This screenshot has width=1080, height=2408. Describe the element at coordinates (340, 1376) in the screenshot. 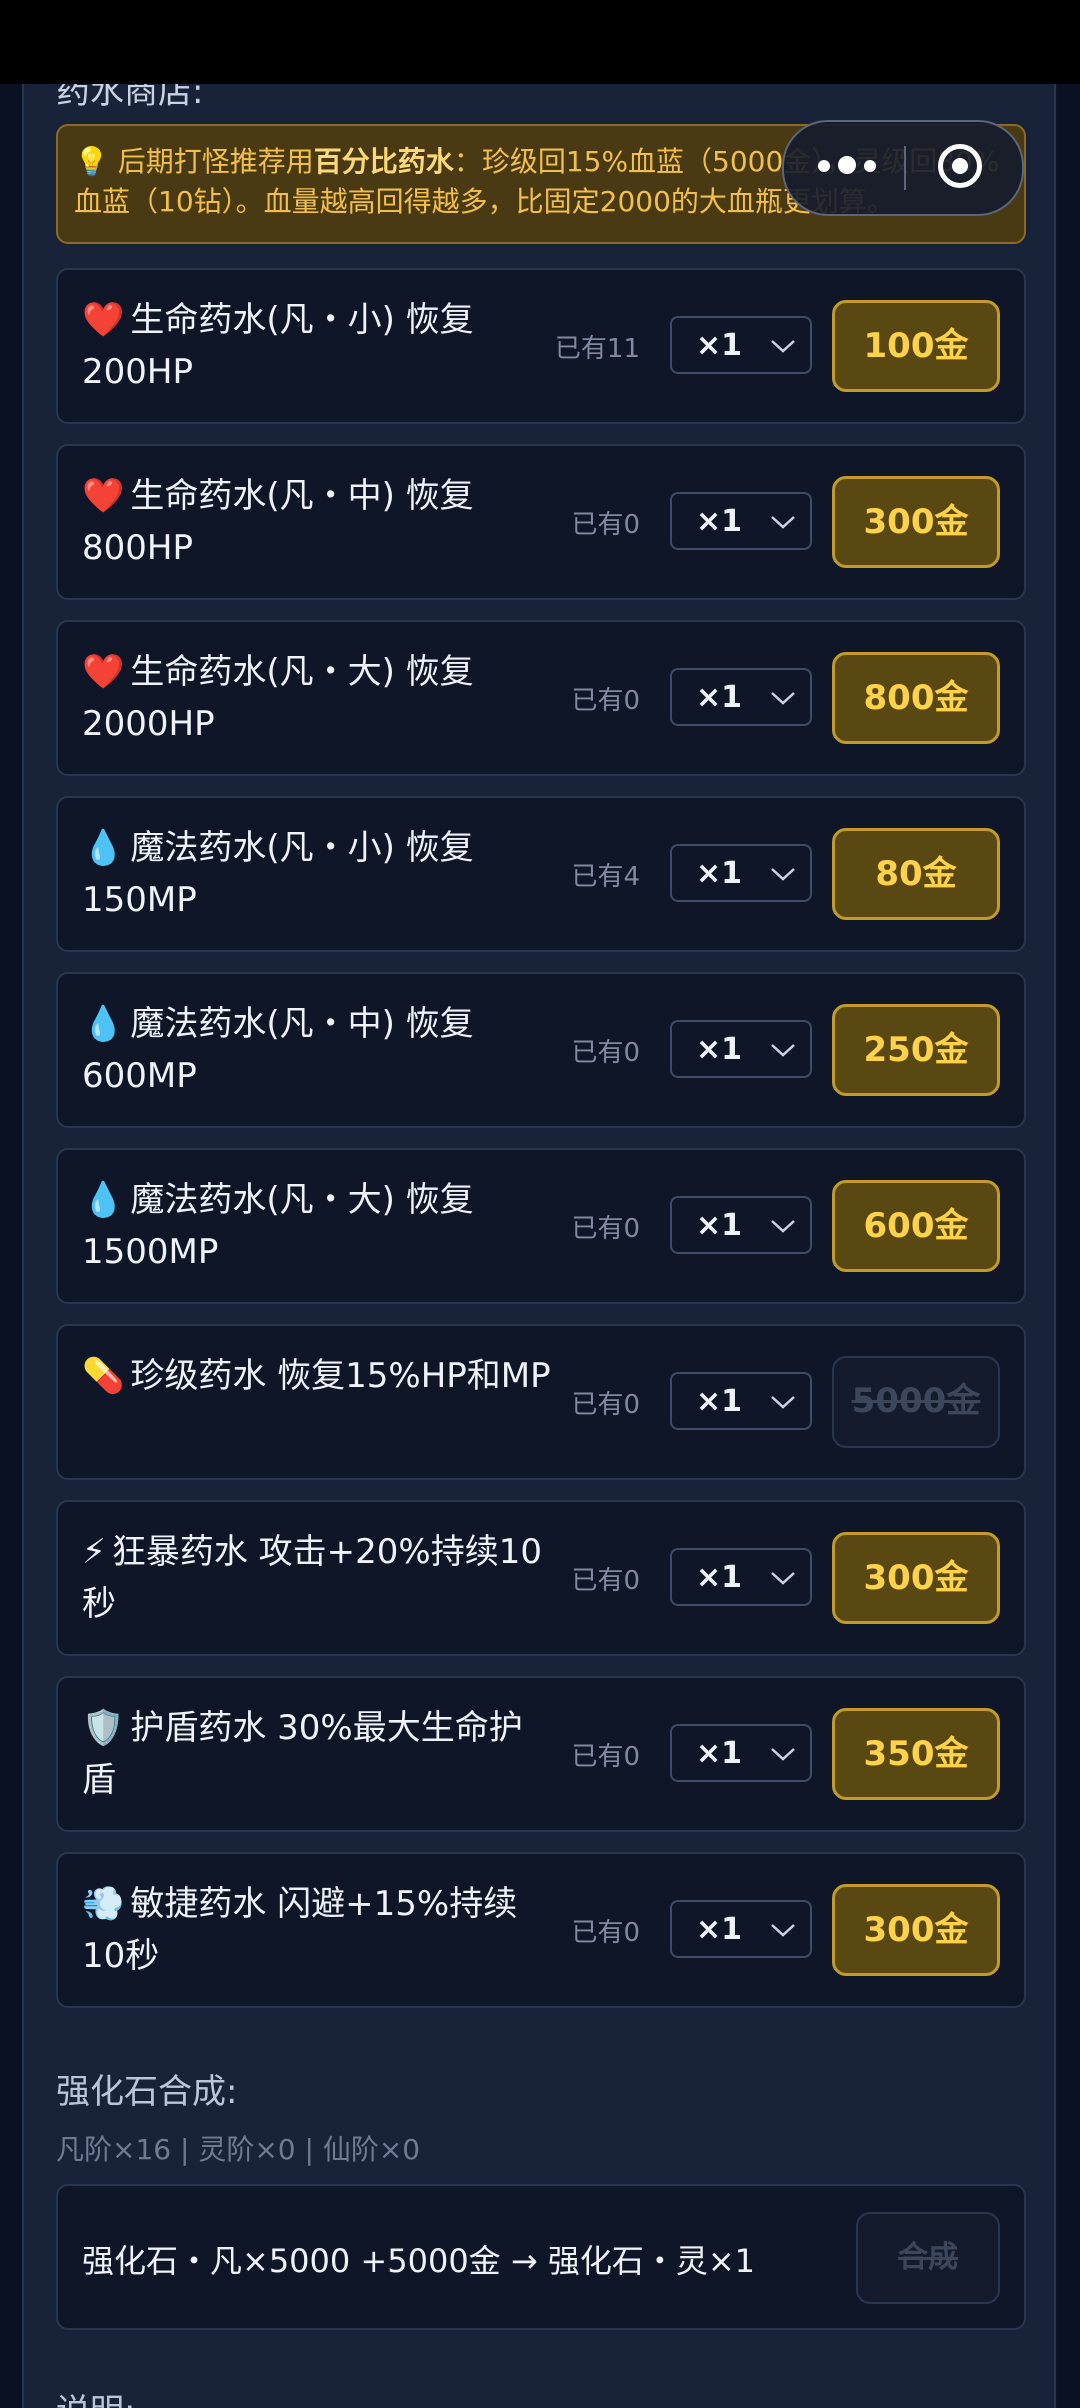

I see `potion-name-text: 珍级药水 恢复15%HP和MP` at that location.